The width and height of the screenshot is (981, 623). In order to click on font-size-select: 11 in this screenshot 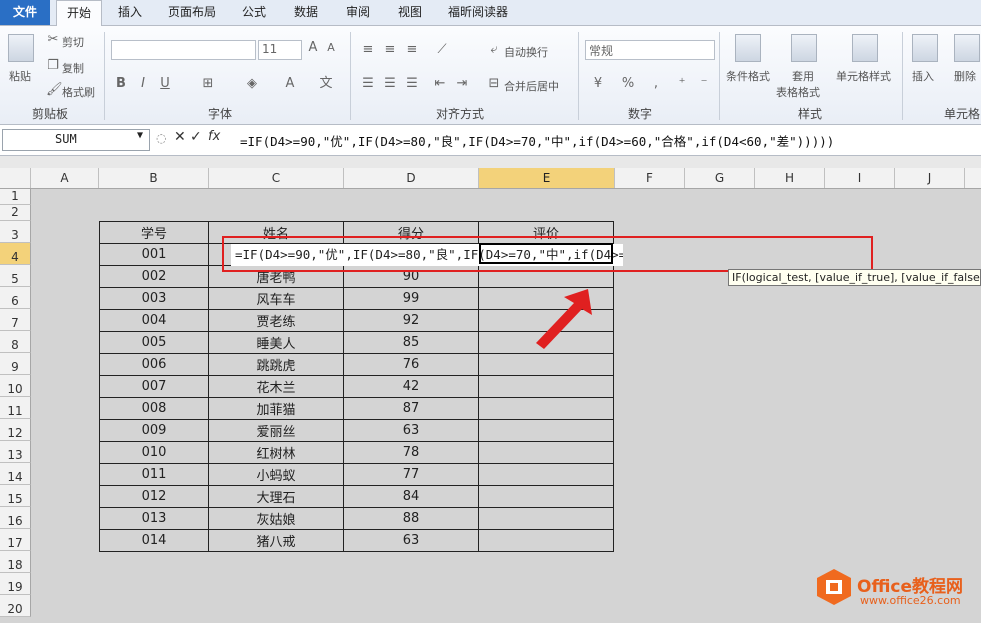, I will do `click(280, 50)`.